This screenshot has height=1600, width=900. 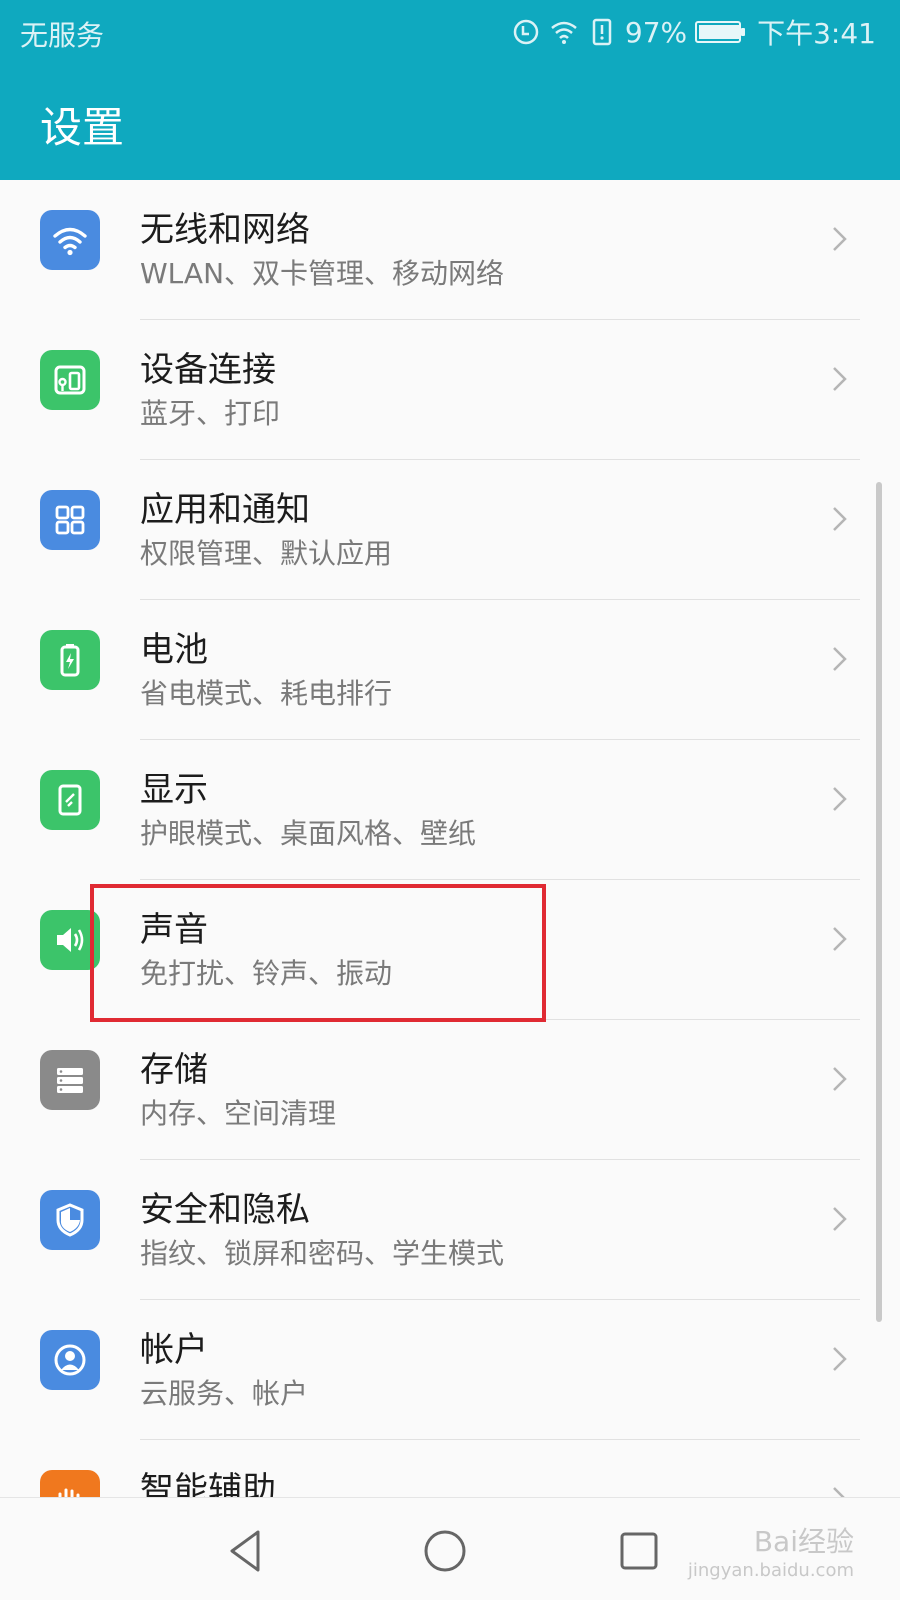 I want to click on back-icon, so click(x=245, y=1551).